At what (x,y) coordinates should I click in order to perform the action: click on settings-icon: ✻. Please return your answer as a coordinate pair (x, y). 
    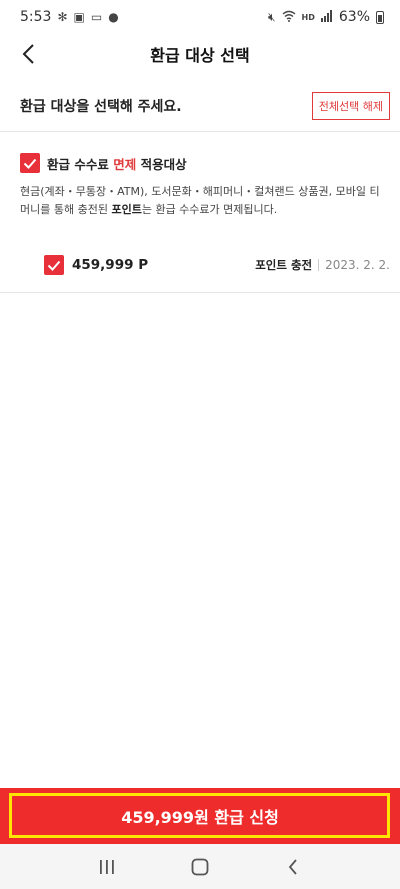
    Looking at the image, I should click on (62, 17).